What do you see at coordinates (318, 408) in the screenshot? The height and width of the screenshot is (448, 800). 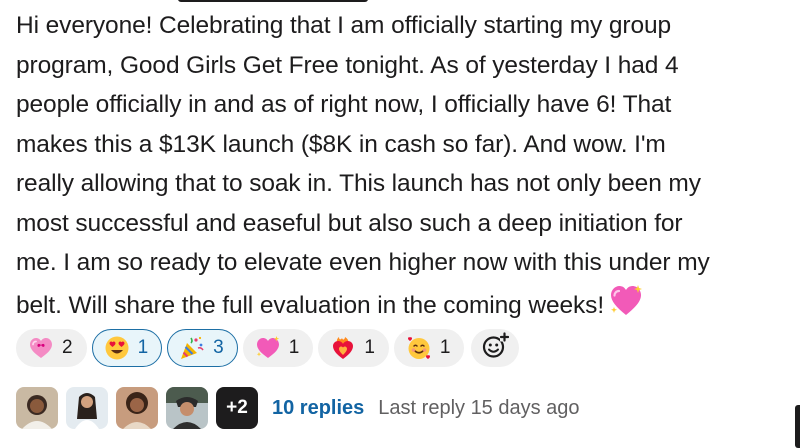 I see `replies-link: 10 replies` at bounding box center [318, 408].